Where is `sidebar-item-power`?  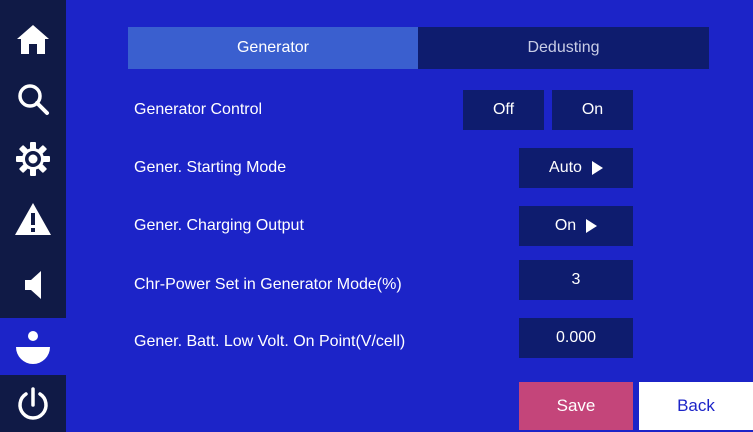 sidebar-item-power is located at coordinates (33, 405).